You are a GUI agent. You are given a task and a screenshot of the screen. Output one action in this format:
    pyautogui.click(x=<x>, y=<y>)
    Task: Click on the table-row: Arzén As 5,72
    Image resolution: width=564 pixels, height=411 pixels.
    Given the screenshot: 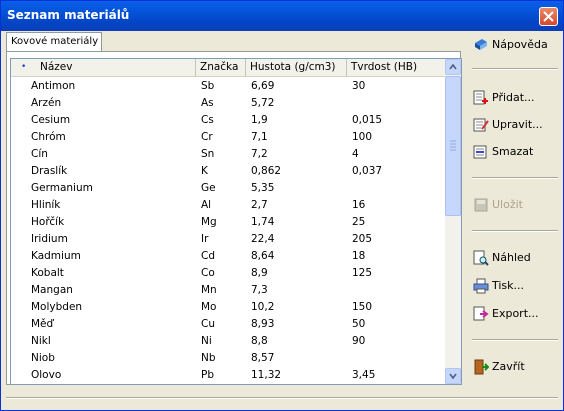 What is the action you would take?
    pyautogui.click(x=228, y=103)
    